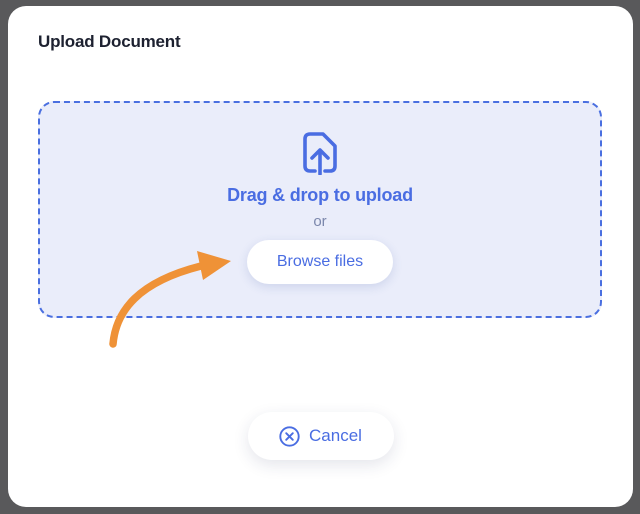 Image resolution: width=640 pixels, height=514 pixels. Describe the element at coordinates (320, 153) in the screenshot. I see `file-upload-icon` at that location.